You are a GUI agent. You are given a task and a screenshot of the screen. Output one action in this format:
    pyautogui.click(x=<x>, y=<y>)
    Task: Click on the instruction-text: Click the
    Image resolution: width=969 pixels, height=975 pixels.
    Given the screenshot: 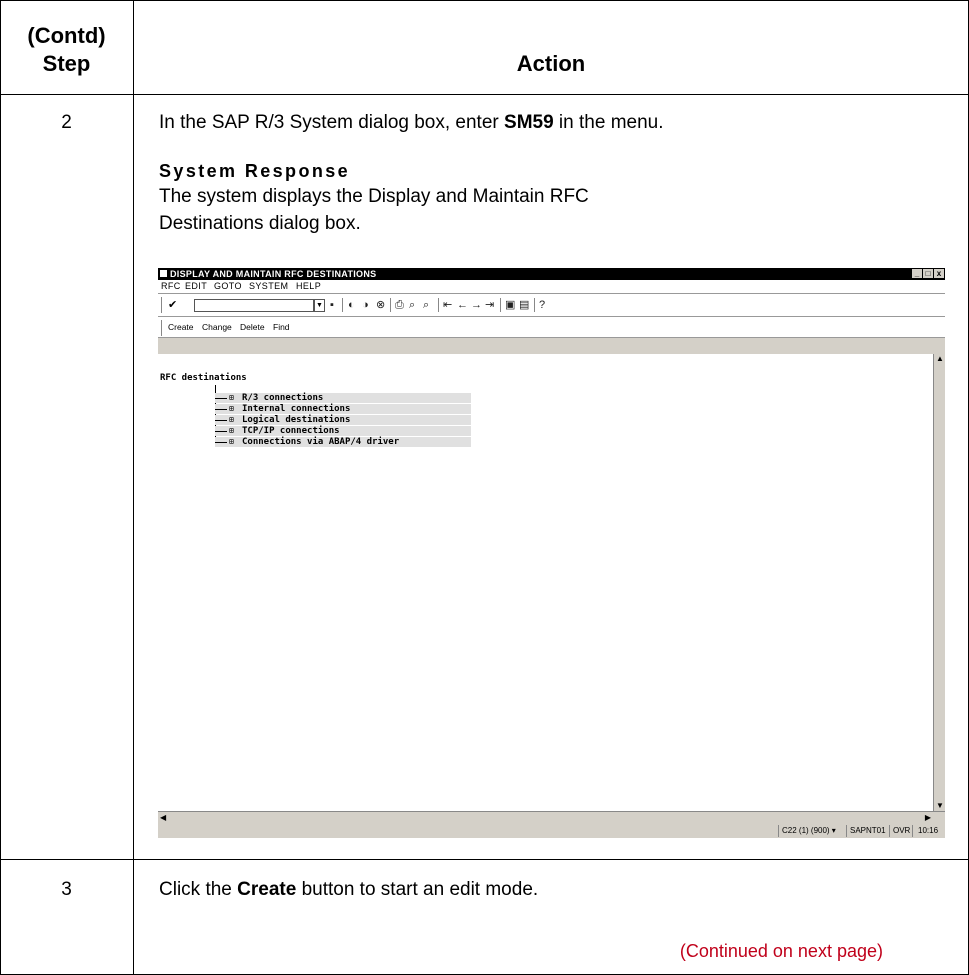 What is the action you would take?
    pyautogui.click(x=198, y=889)
    